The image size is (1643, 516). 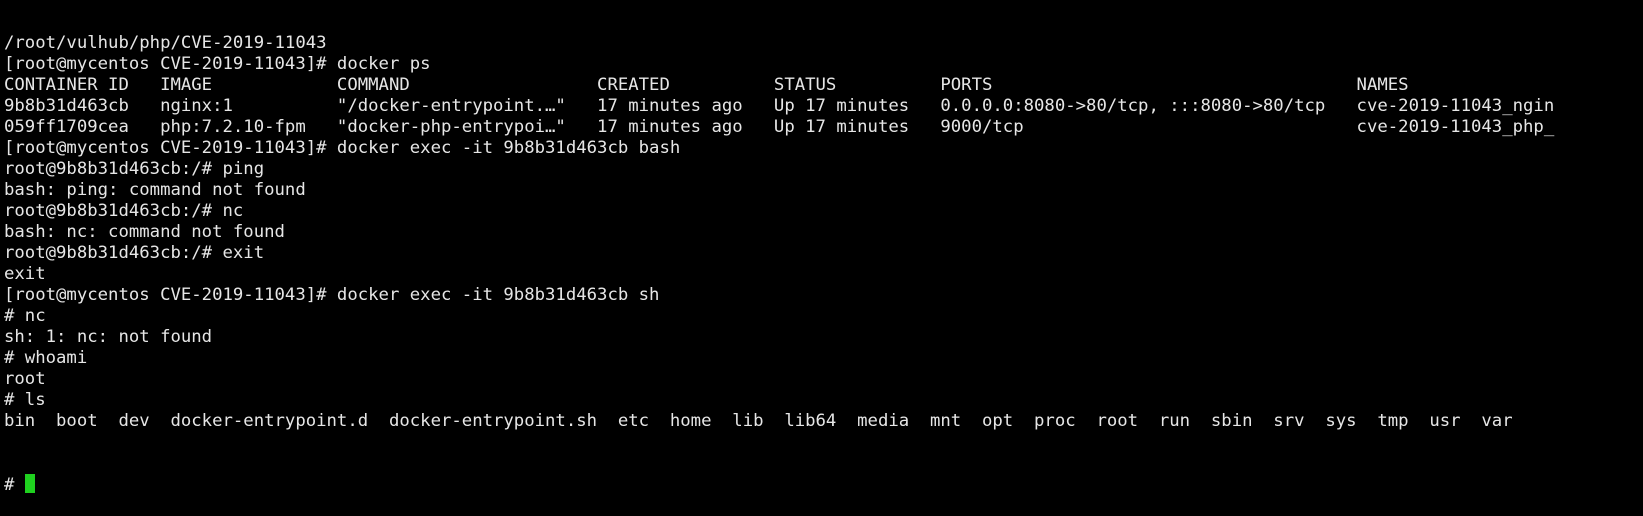 I want to click on terminal-line: root@9b8b31d463cb:/# ping, so click(x=134, y=169).